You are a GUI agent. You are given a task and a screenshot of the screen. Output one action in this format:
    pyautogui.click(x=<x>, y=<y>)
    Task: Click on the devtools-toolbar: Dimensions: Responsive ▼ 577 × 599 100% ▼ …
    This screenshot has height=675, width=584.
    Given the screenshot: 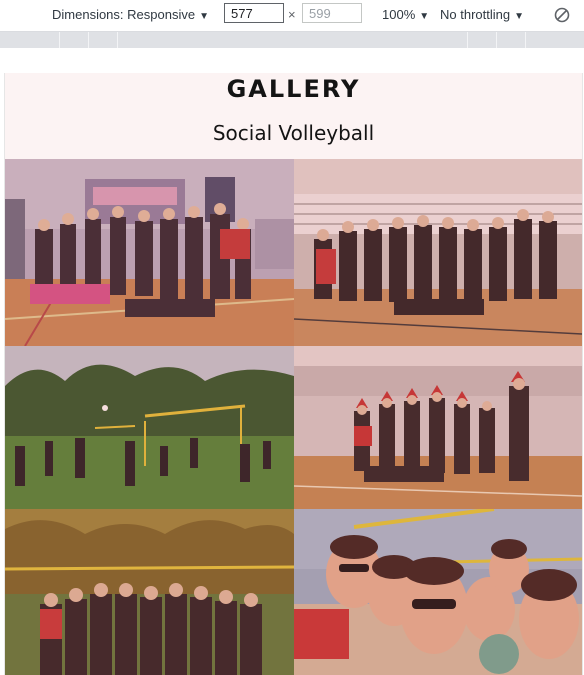 What is the action you would take?
    pyautogui.click(x=292, y=16)
    